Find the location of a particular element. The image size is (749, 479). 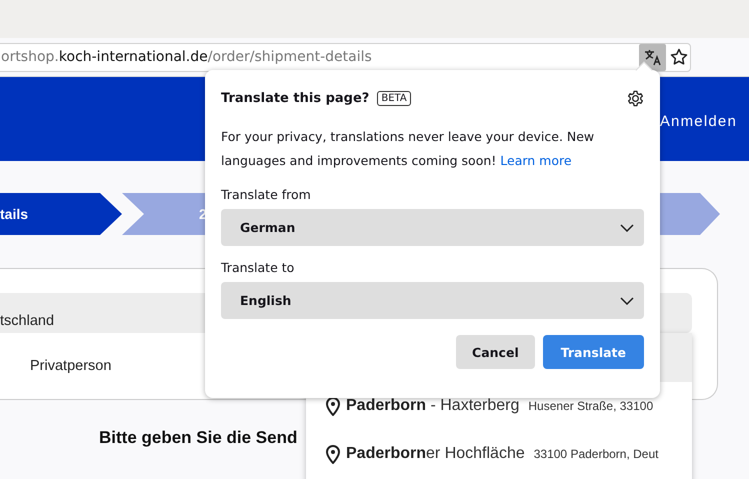

settings-icon is located at coordinates (635, 98).